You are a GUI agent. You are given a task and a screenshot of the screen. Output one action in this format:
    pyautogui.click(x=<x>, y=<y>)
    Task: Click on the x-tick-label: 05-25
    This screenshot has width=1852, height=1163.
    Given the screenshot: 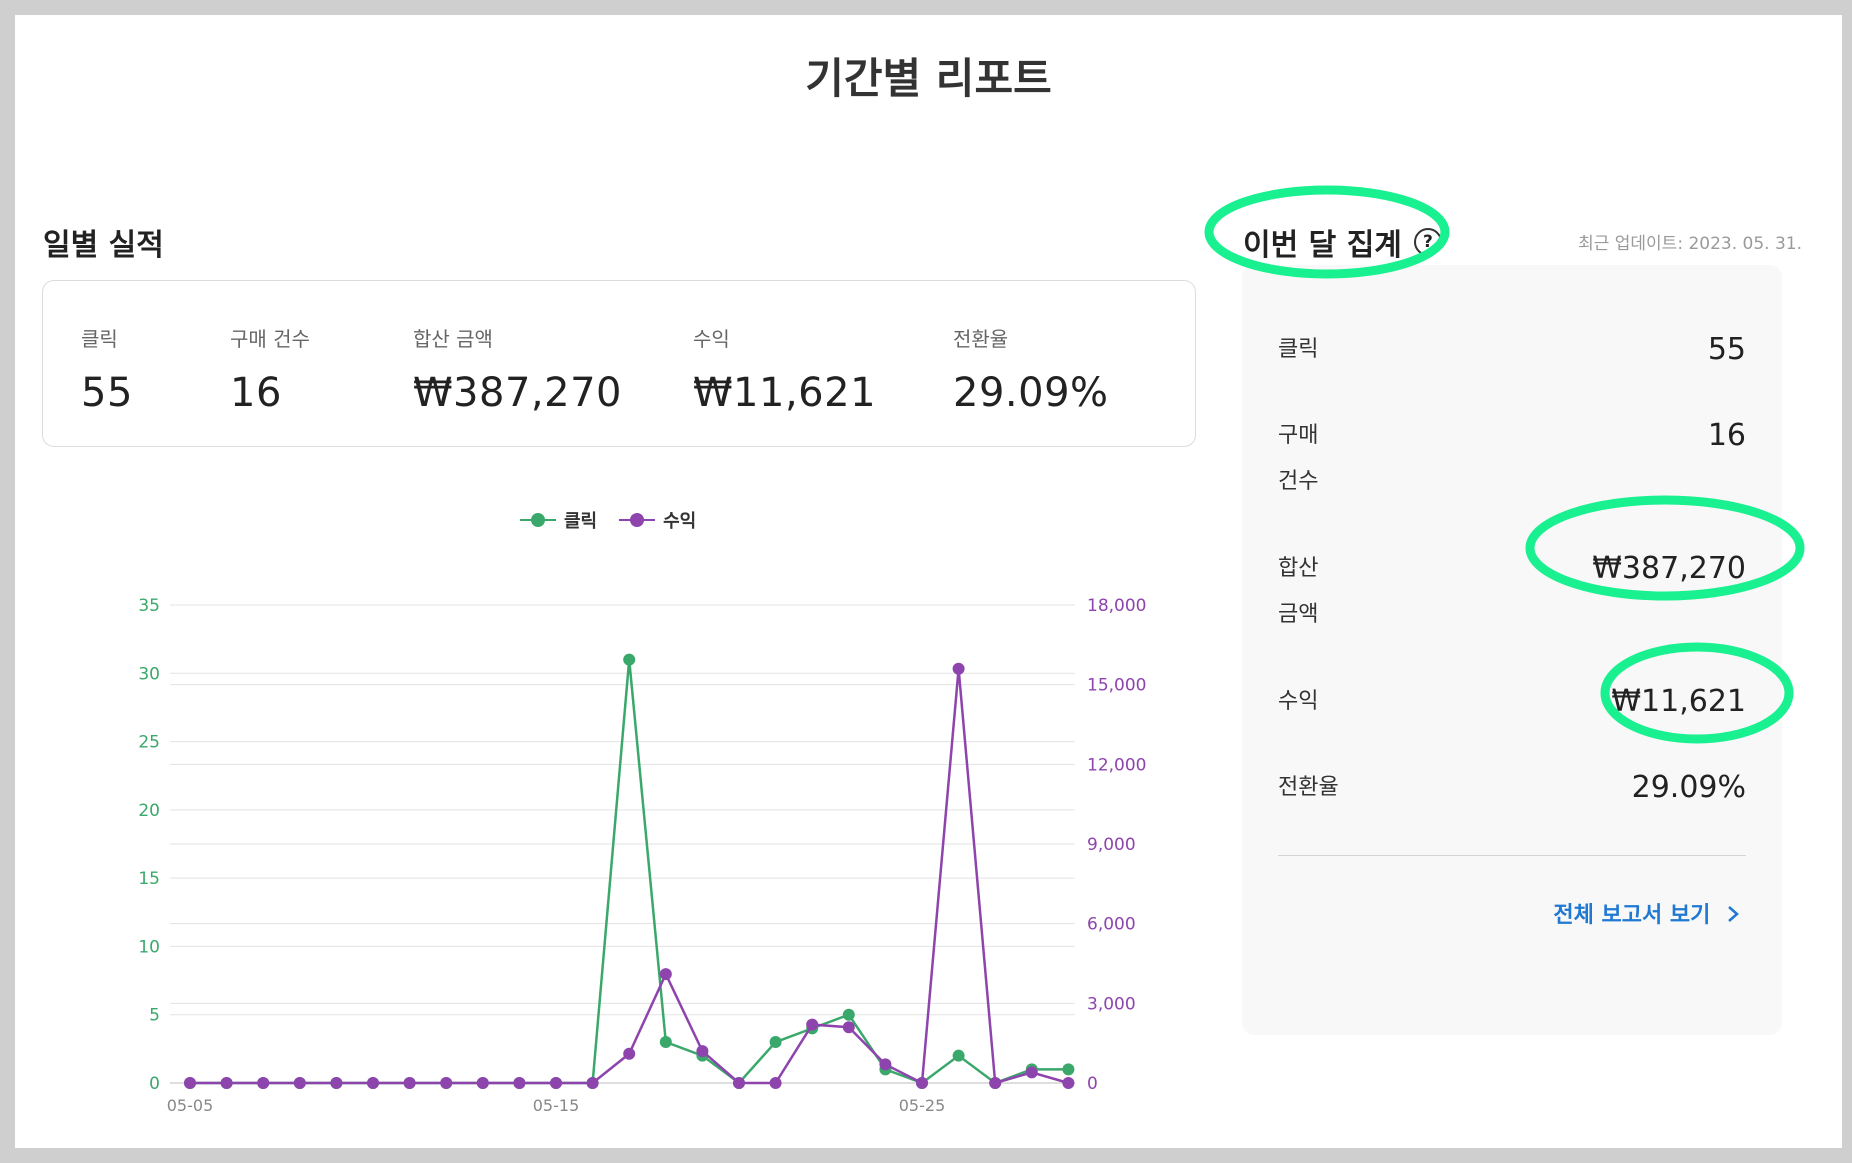 What is the action you would take?
    pyautogui.click(x=922, y=1105)
    